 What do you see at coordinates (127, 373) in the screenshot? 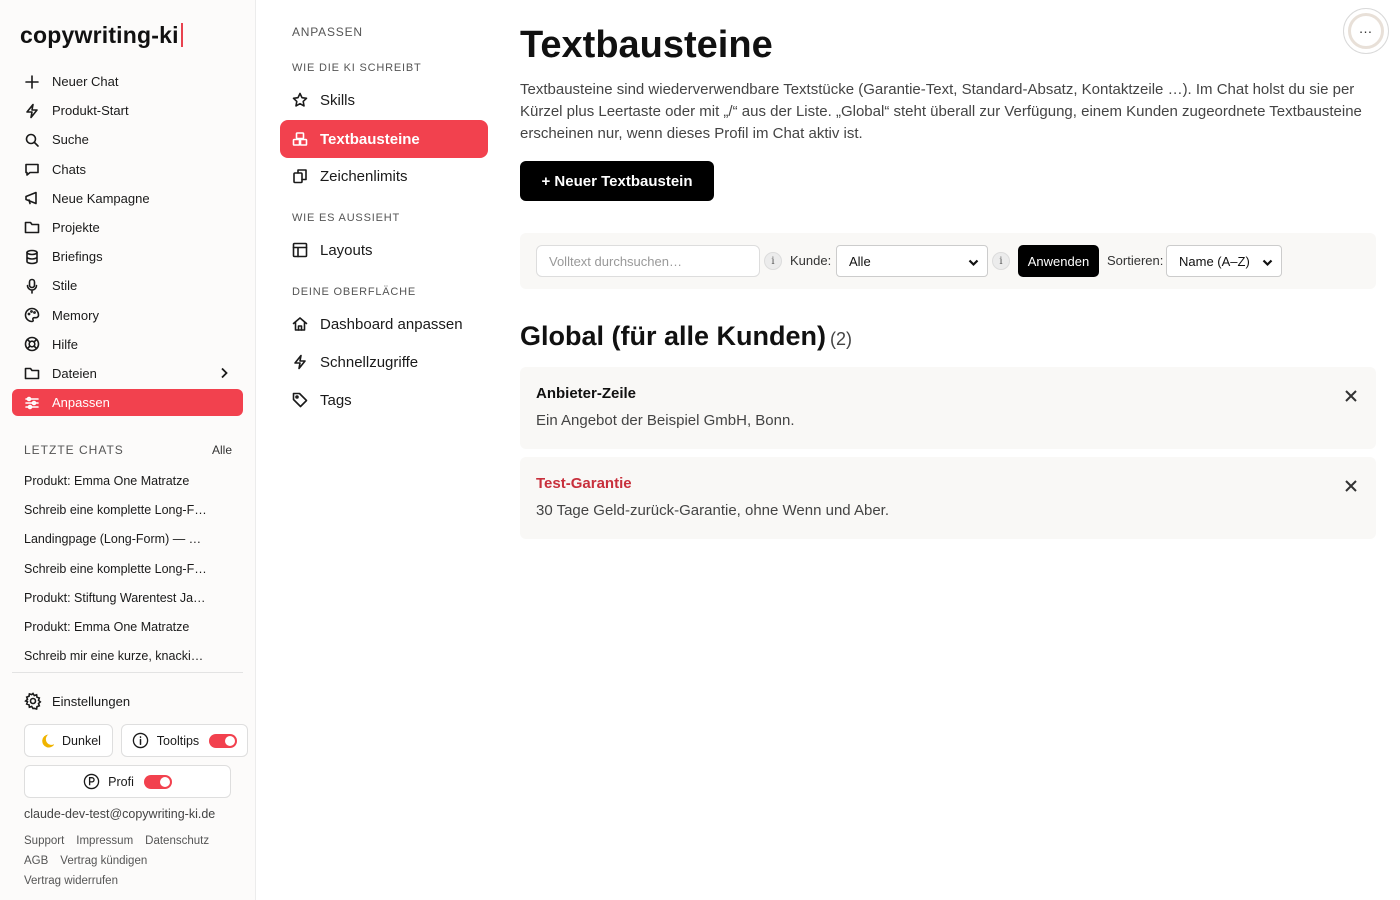
I see `nav-item-dateien: Dateien` at bounding box center [127, 373].